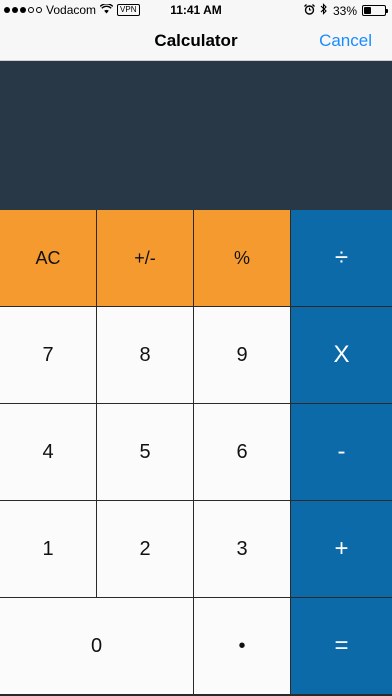 The height and width of the screenshot is (696, 392). I want to click on digit-2-button: 2, so click(145, 549).